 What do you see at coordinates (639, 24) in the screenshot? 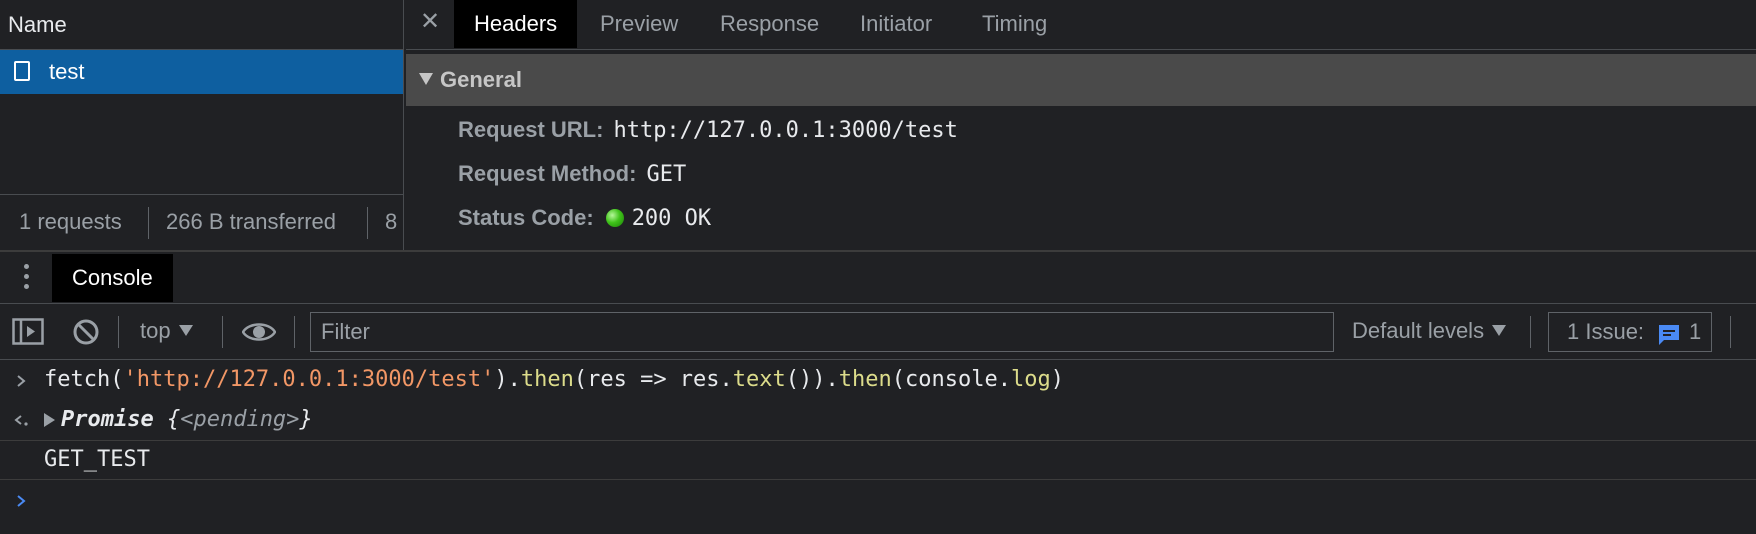
I see `tab-preview: Preview` at bounding box center [639, 24].